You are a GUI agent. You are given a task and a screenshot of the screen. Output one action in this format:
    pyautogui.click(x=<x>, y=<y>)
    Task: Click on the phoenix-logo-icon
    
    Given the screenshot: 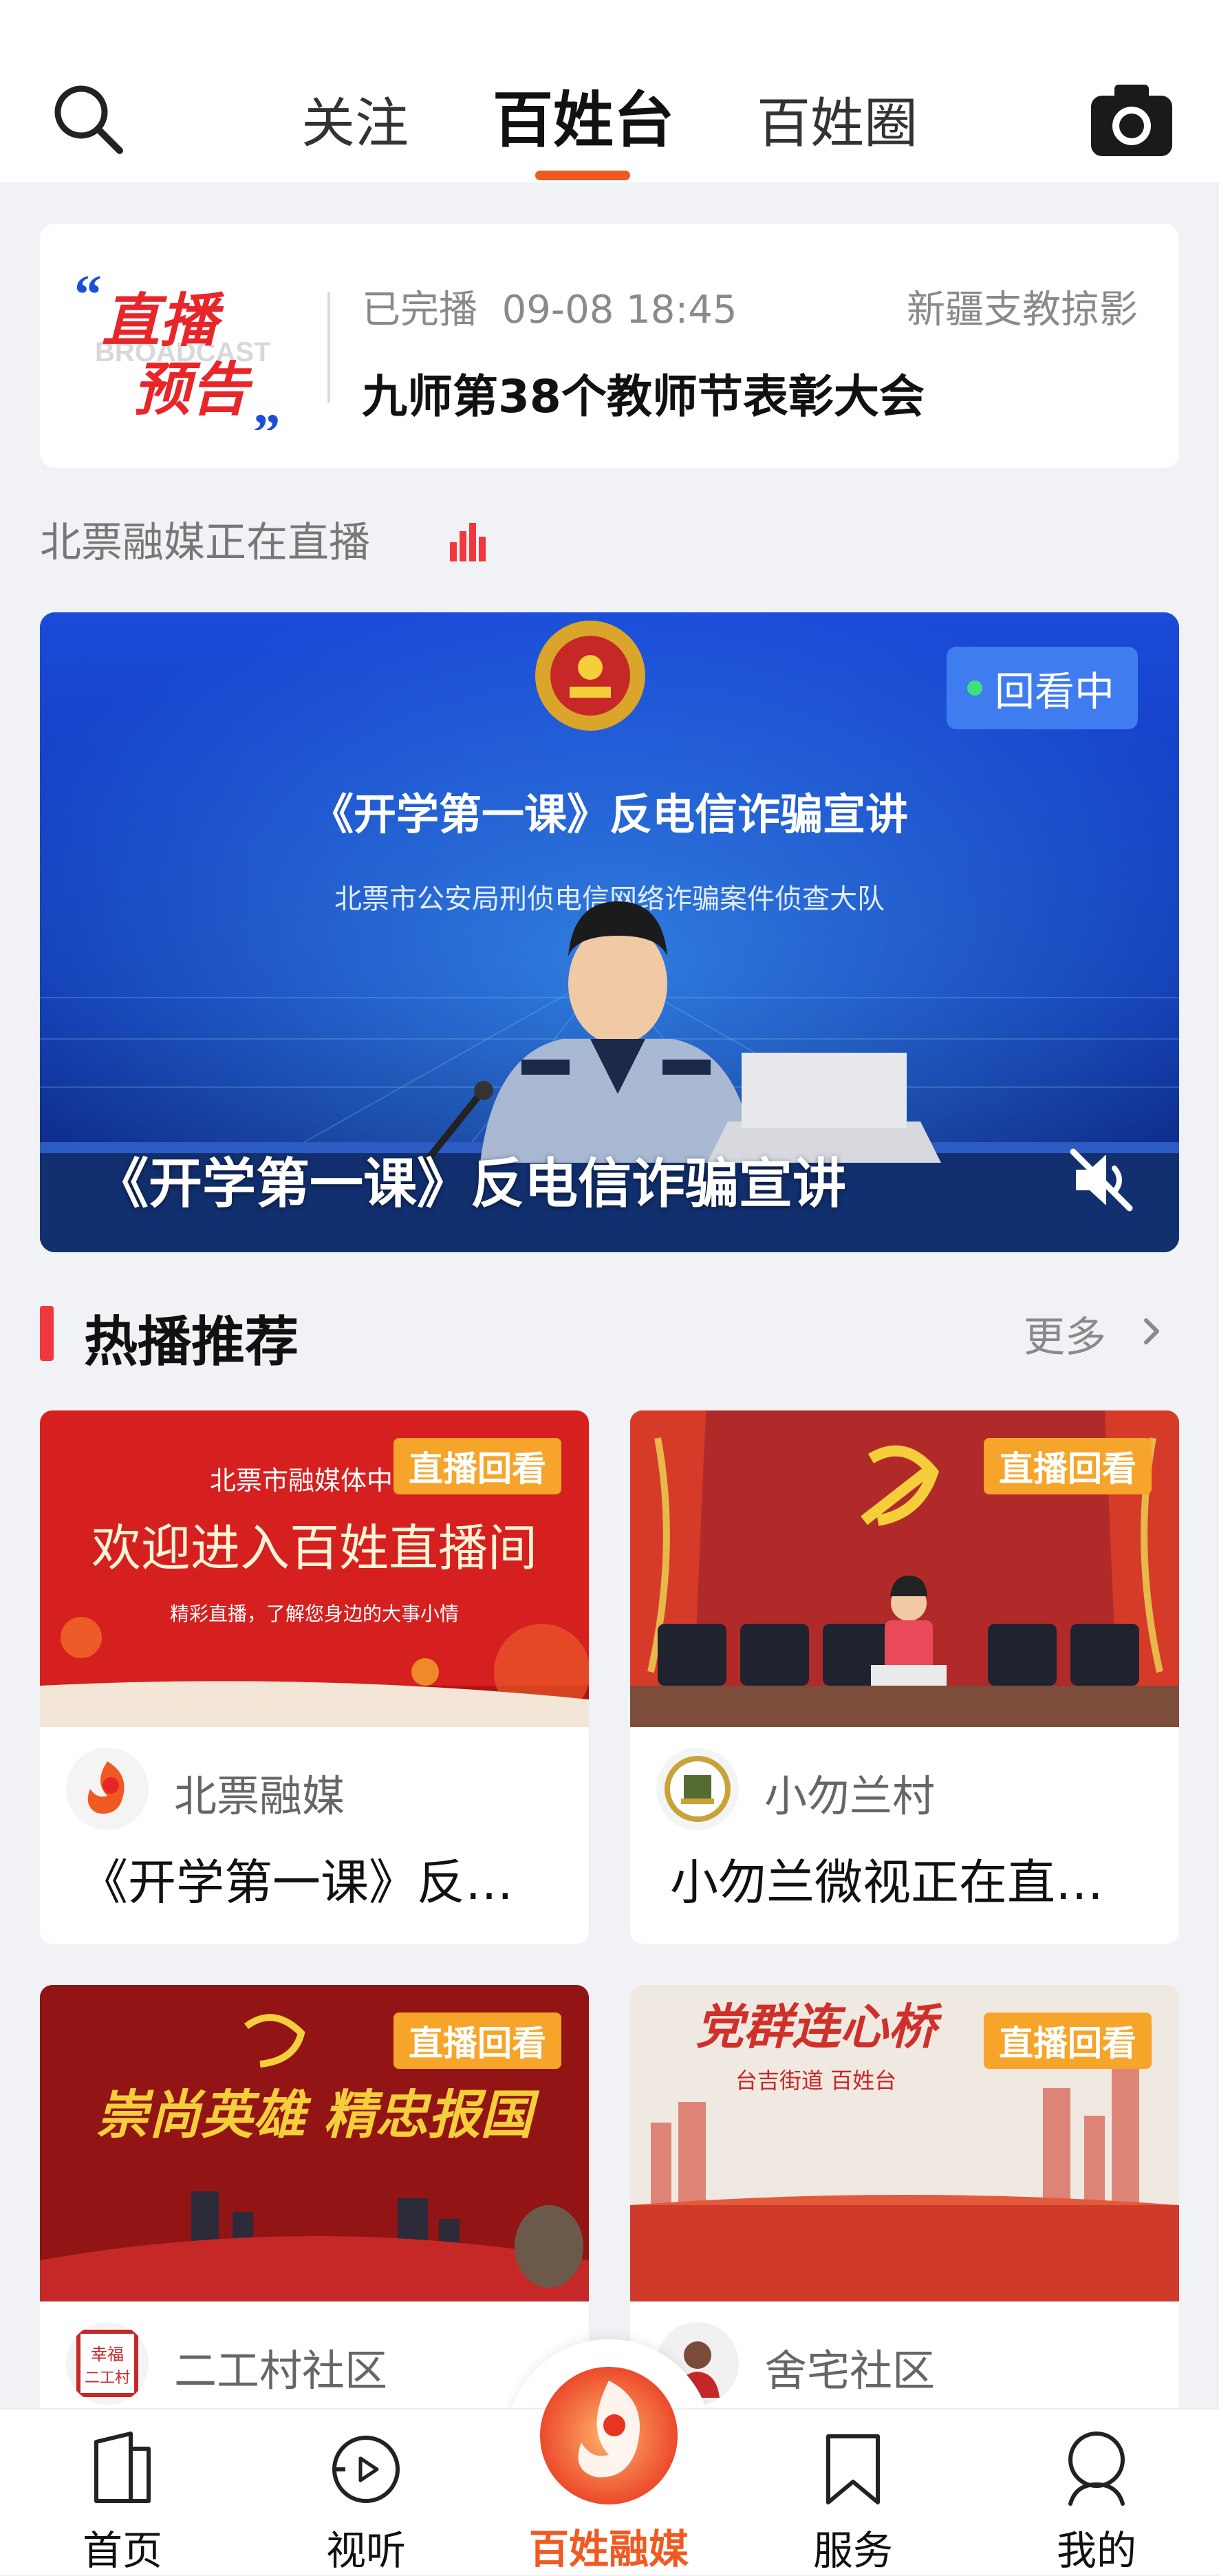 What is the action you would take?
    pyautogui.click(x=608, y=2435)
    